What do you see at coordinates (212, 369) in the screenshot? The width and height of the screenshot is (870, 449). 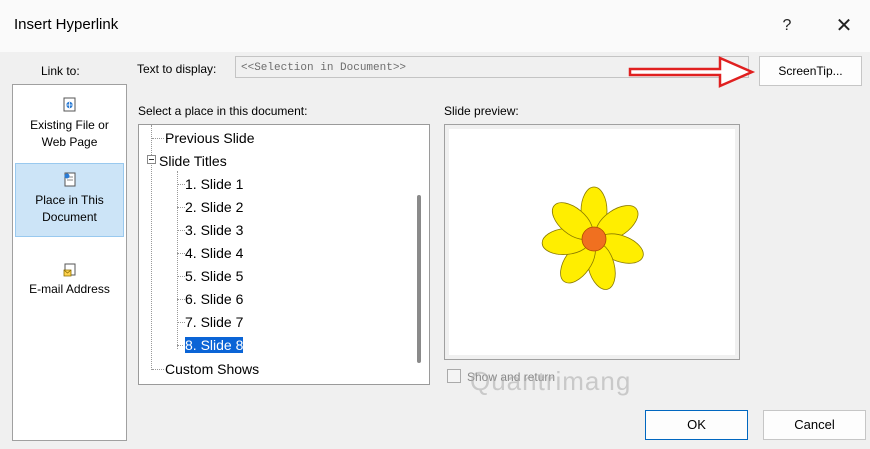 I see `tree-item-custom-shows: Custom Shows` at bounding box center [212, 369].